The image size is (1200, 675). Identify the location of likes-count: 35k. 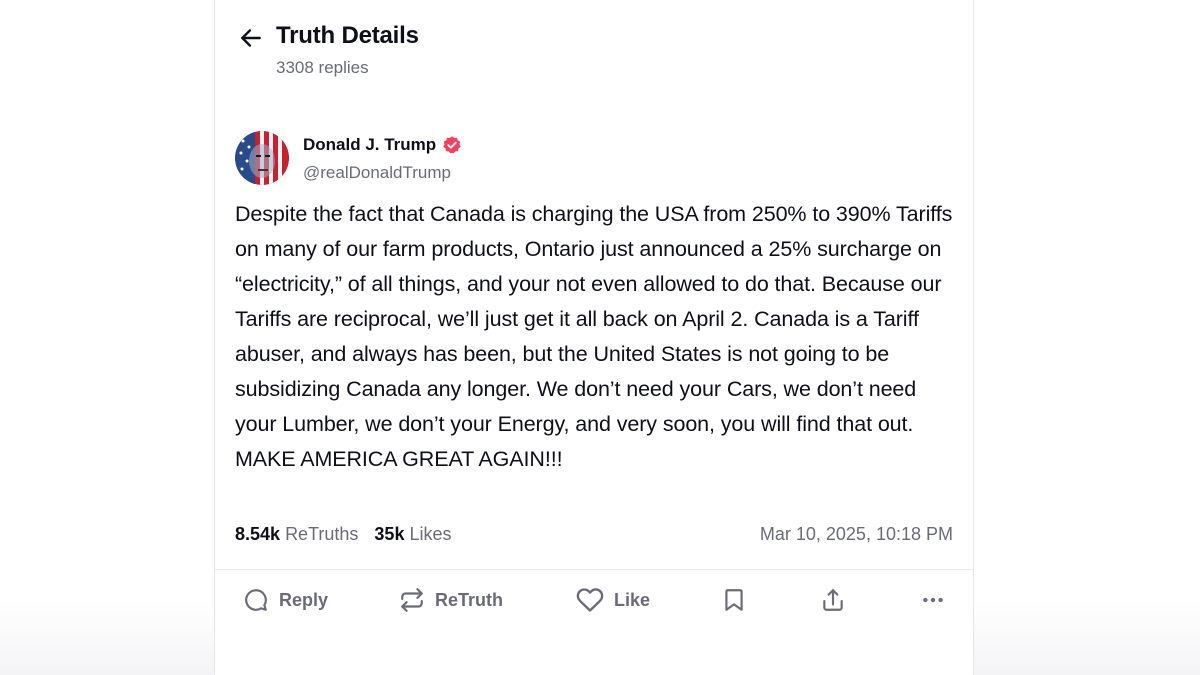
(389, 534).